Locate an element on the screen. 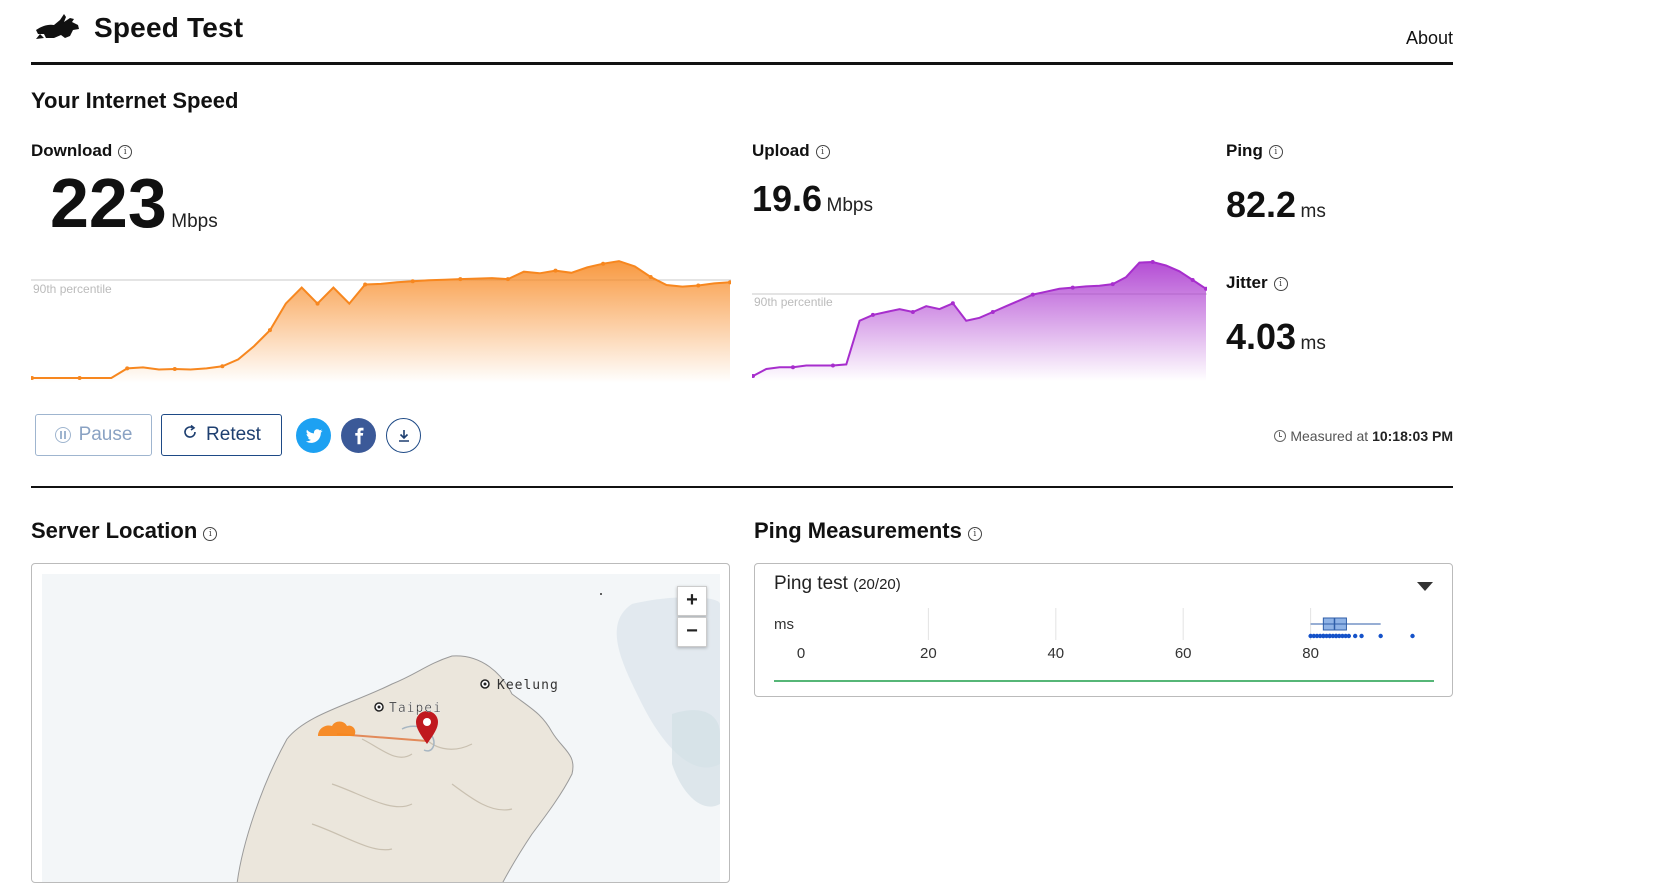  download-value: 223 is located at coordinates (108, 203).